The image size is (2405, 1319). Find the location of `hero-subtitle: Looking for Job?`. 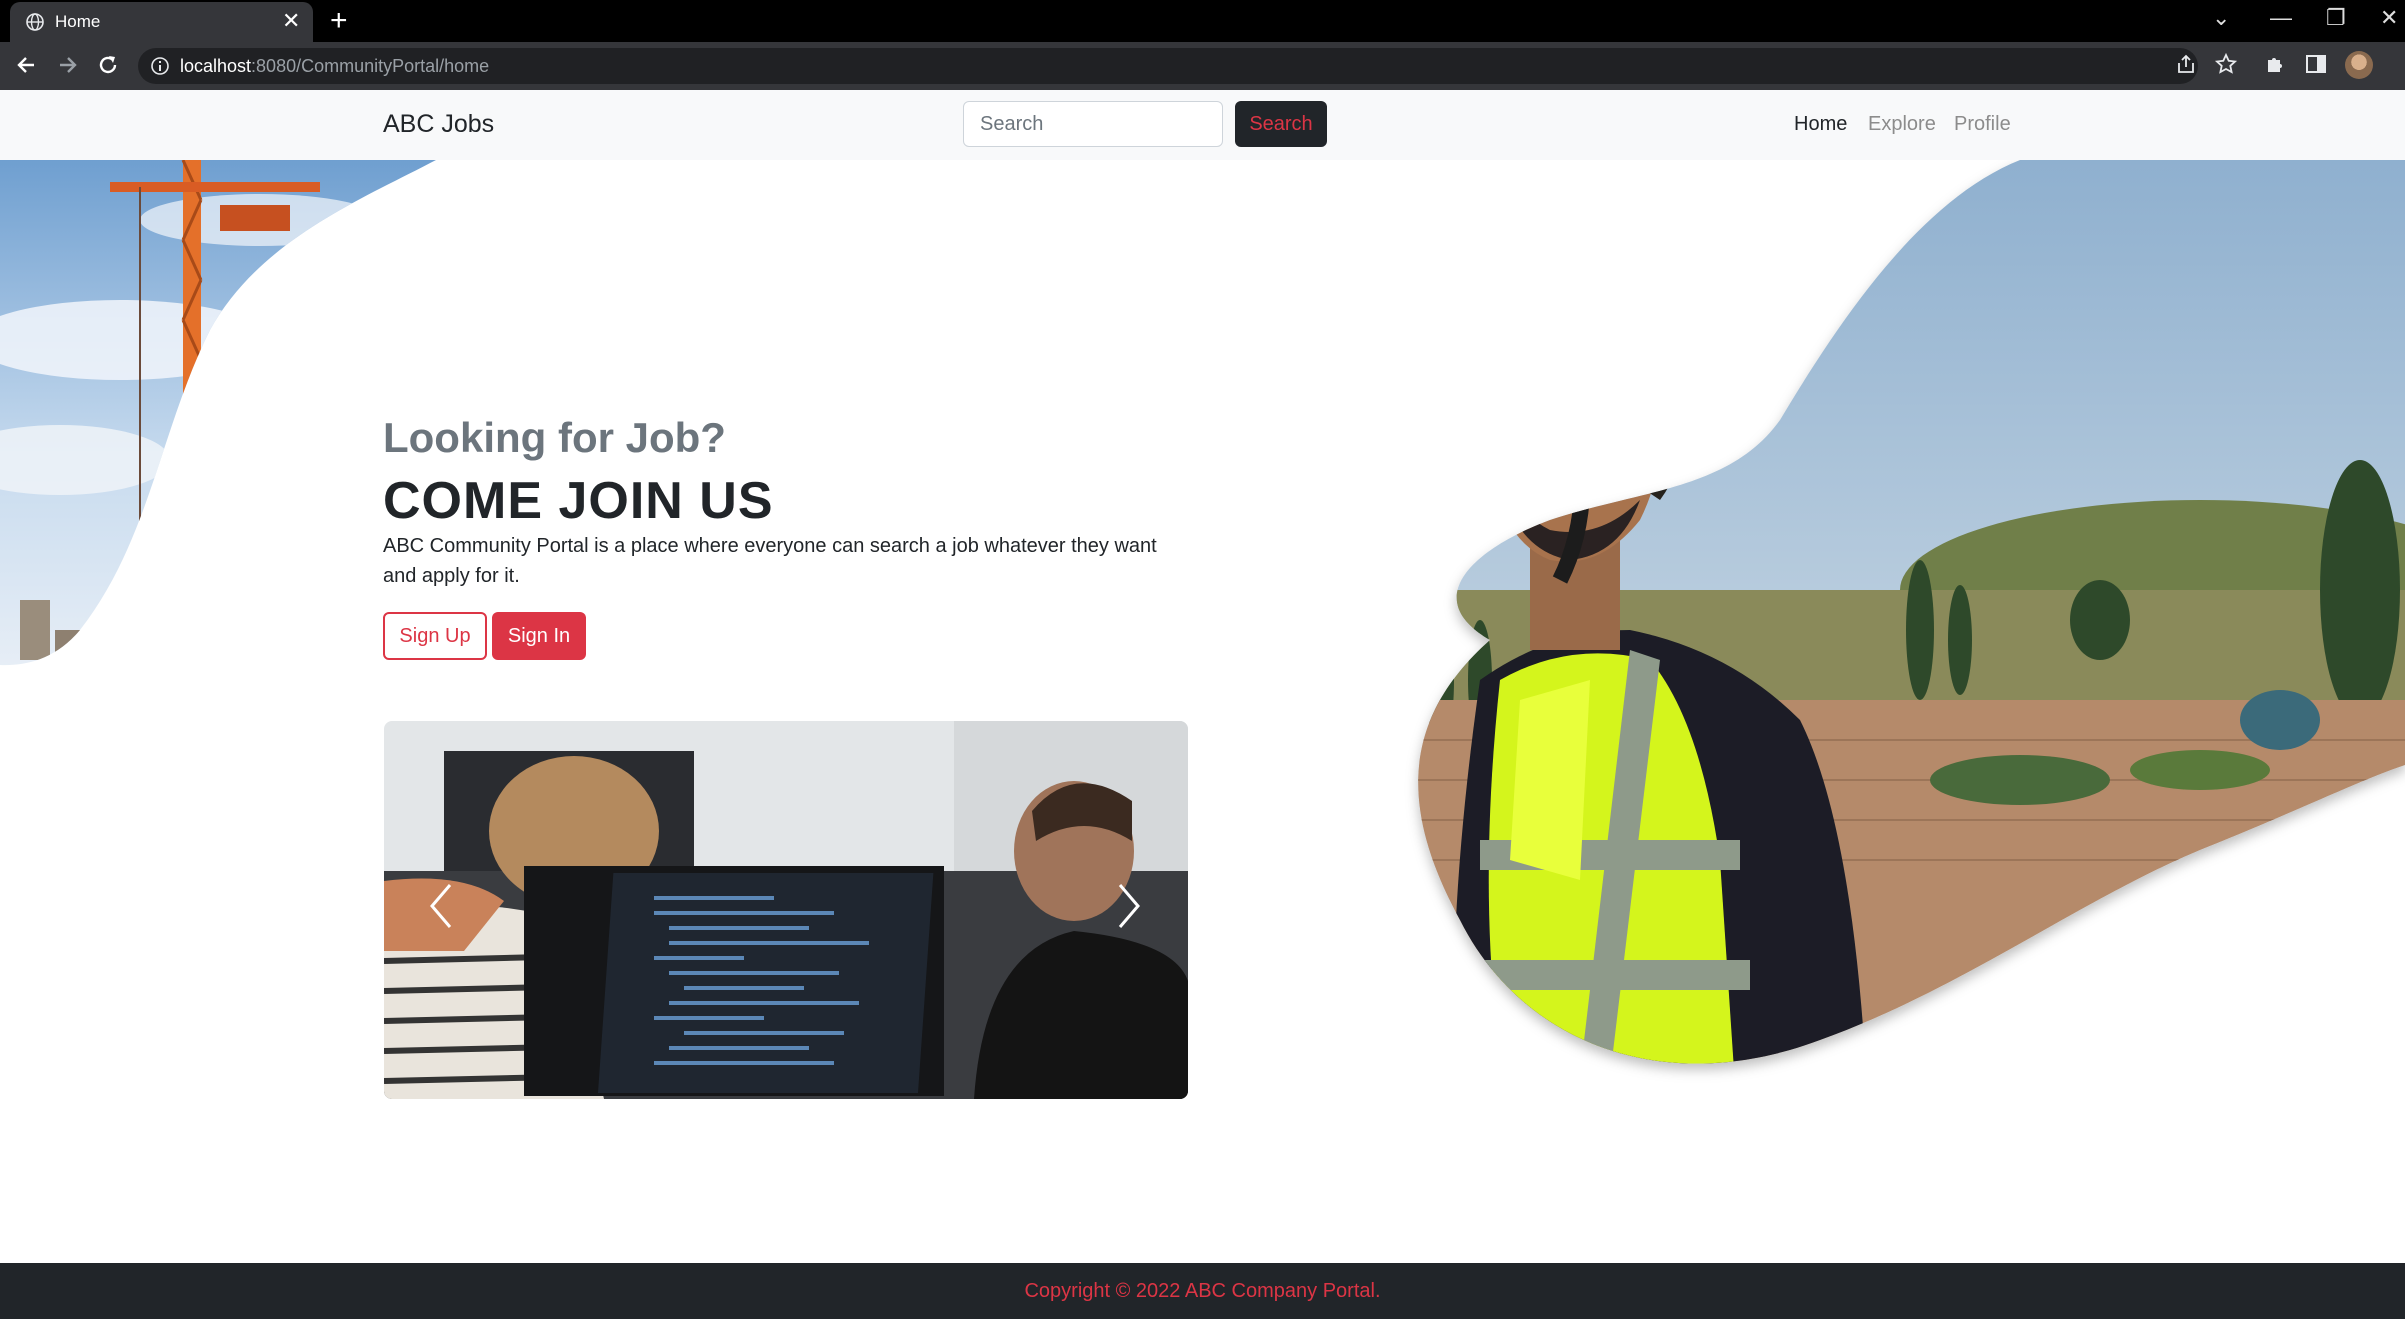

hero-subtitle: Looking for Job? is located at coordinates (554, 437).